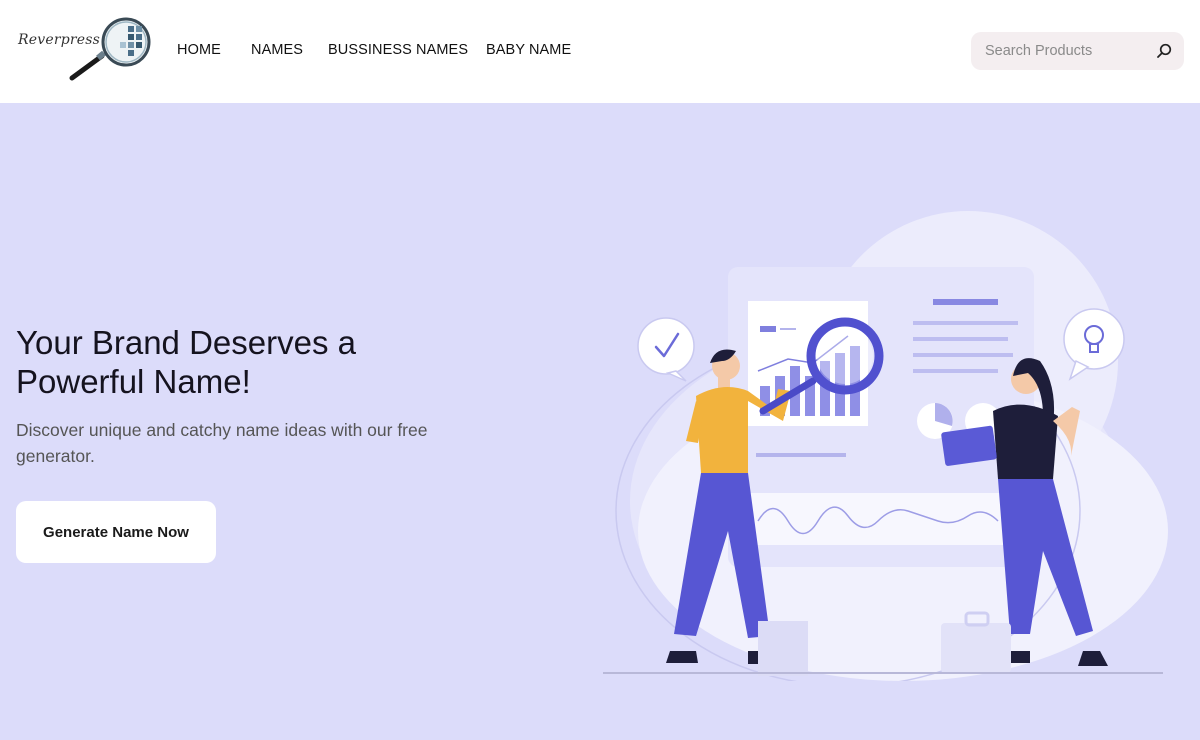 Image resolution: width=1200 pixels, height=740 pixels. What do you see at coordinates (976, 648) in the screenshot?
I see `briefcase-icon` at bounding box center [976, 648].